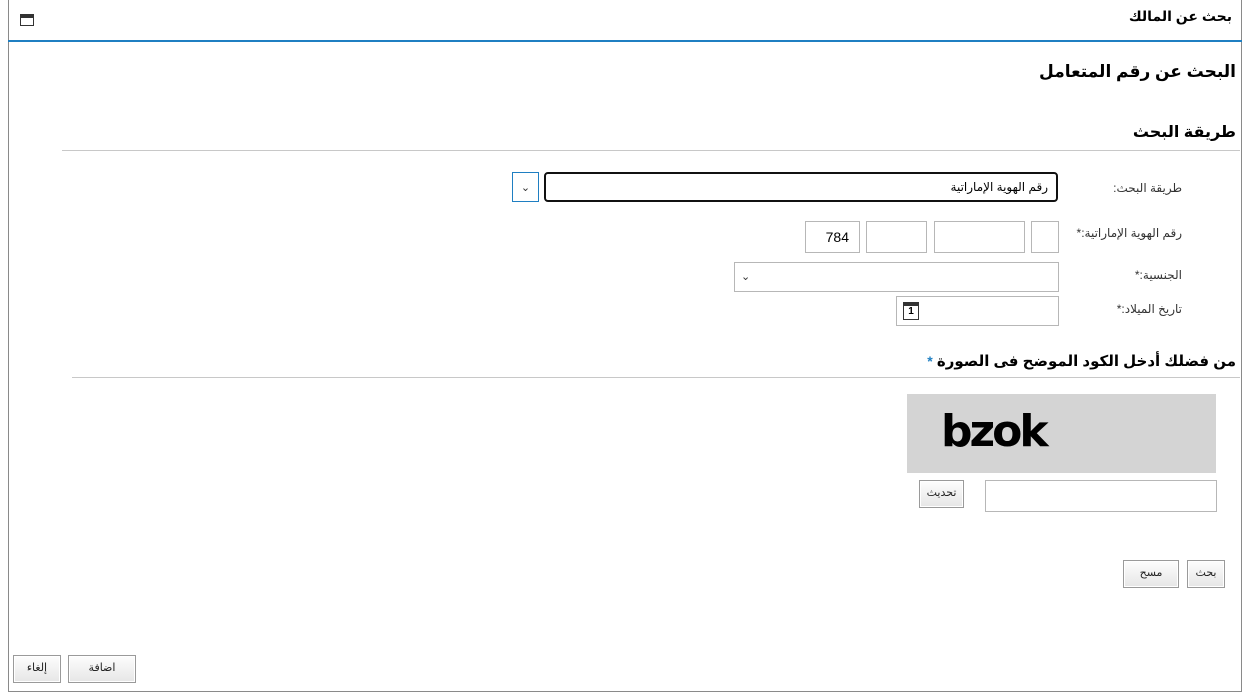 The height and width of the screenshot is (694, 1258). Describe the element at coordinates (1149, 309) in the screenshot. I see `date-of-birth-label: تاريخ الميلاد:*` at that location.